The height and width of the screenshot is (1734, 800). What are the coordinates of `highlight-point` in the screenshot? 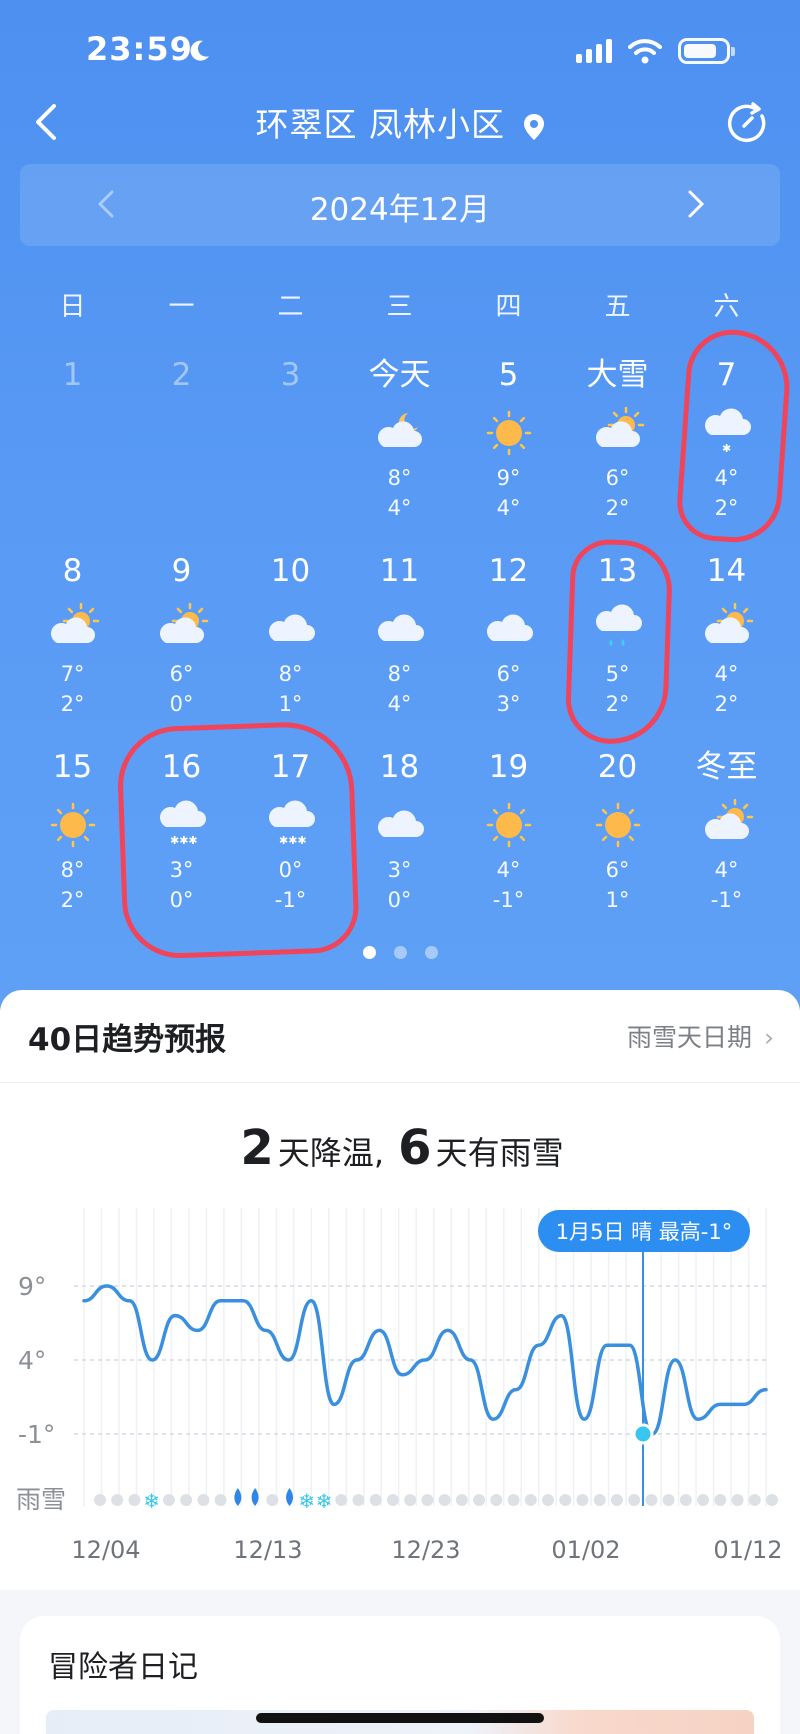 It's located at (643, 1434).